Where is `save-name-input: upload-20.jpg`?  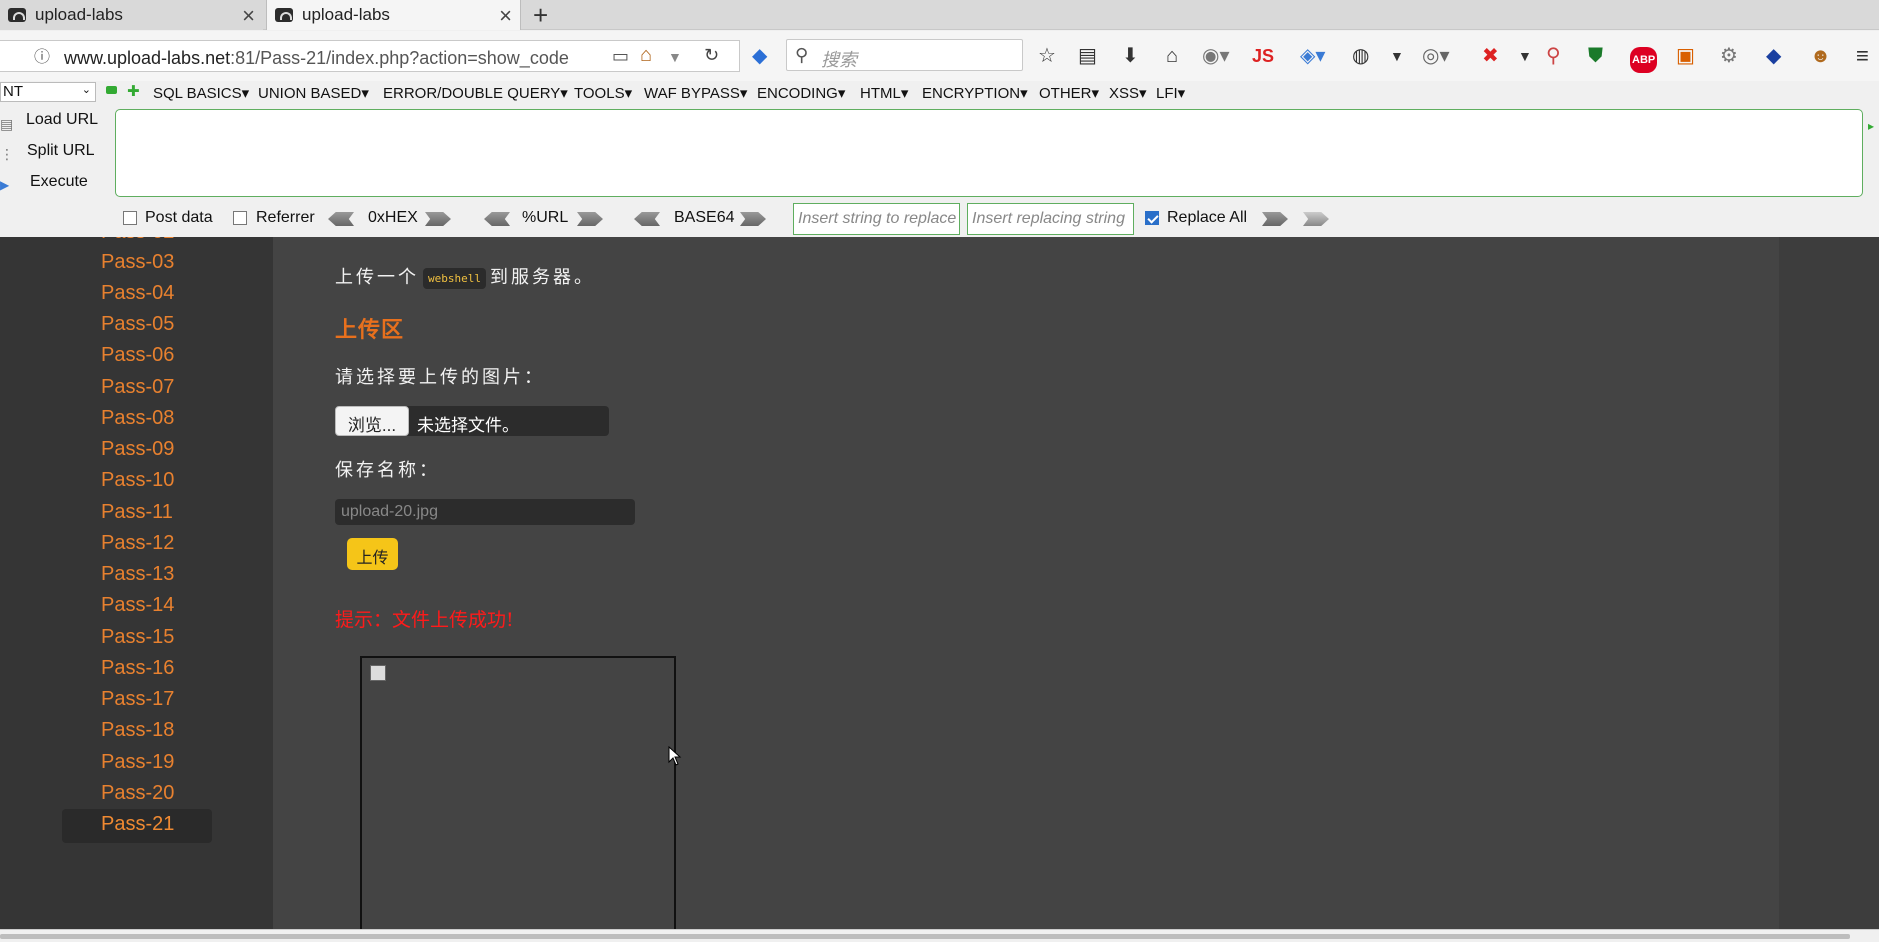 save-name-input: upload-20.jpg is located at coordinates (485, 512).